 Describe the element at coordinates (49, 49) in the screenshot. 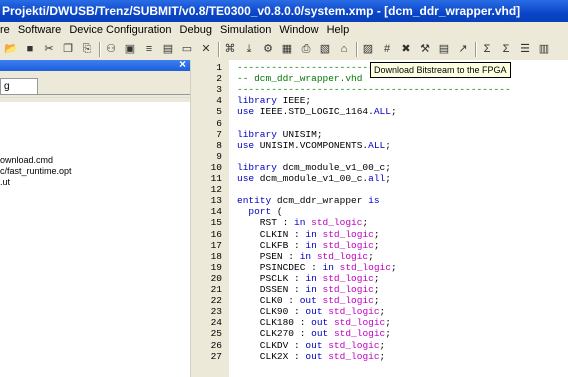

I see `cut-icon: ✂` at that location.